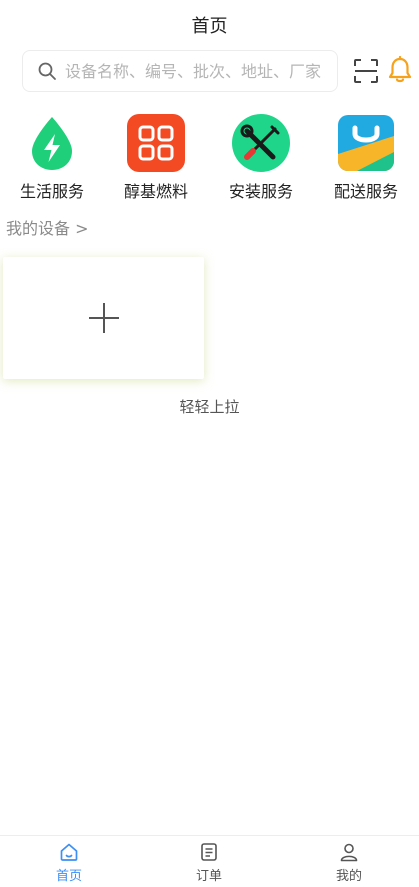  I want to click on bell-icon, so click(400, 70).